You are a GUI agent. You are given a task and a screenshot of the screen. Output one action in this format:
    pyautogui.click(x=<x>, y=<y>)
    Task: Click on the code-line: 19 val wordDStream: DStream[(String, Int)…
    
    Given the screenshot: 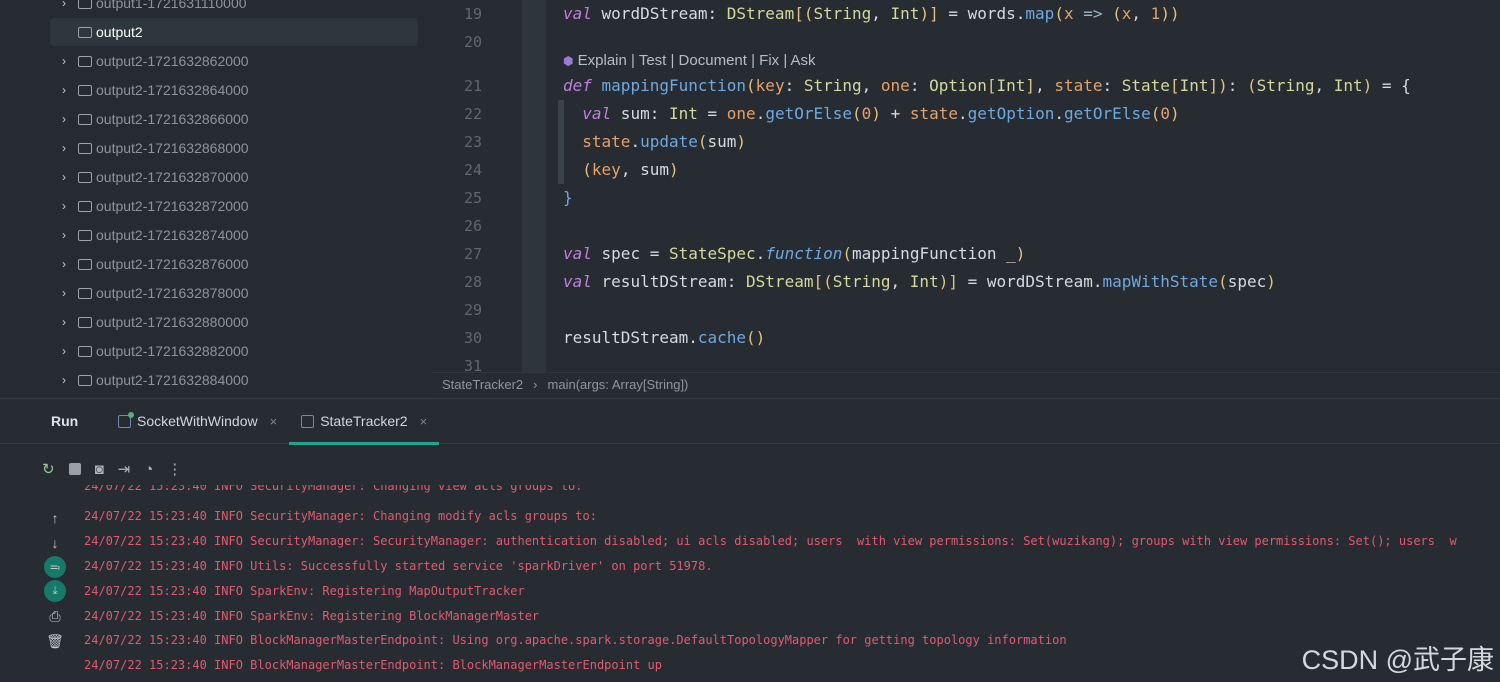 What is the action you would take?
    pyautogui.click(x=966, y=14)
    